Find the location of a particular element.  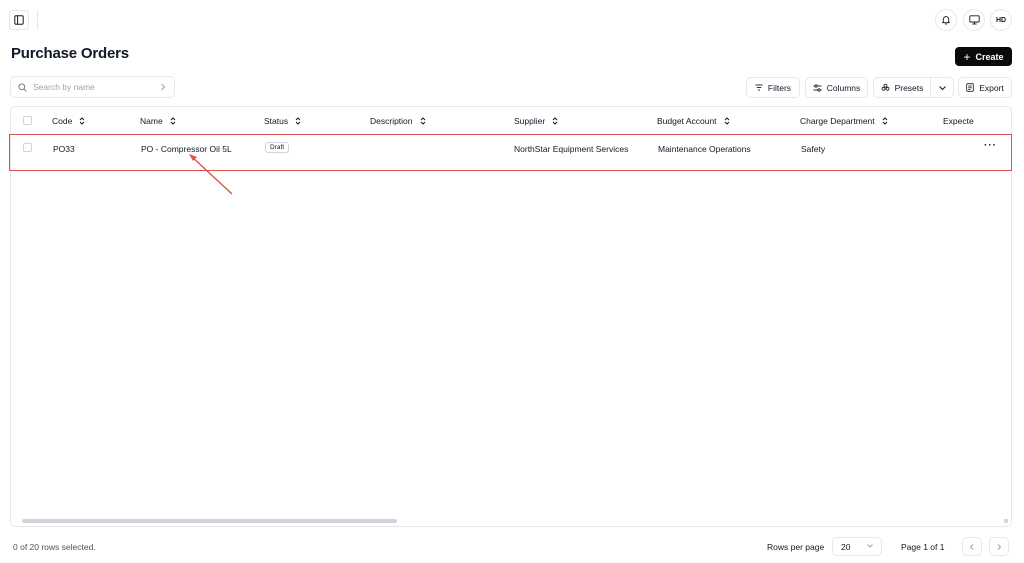

search-input is located at coordinates (93, 87).